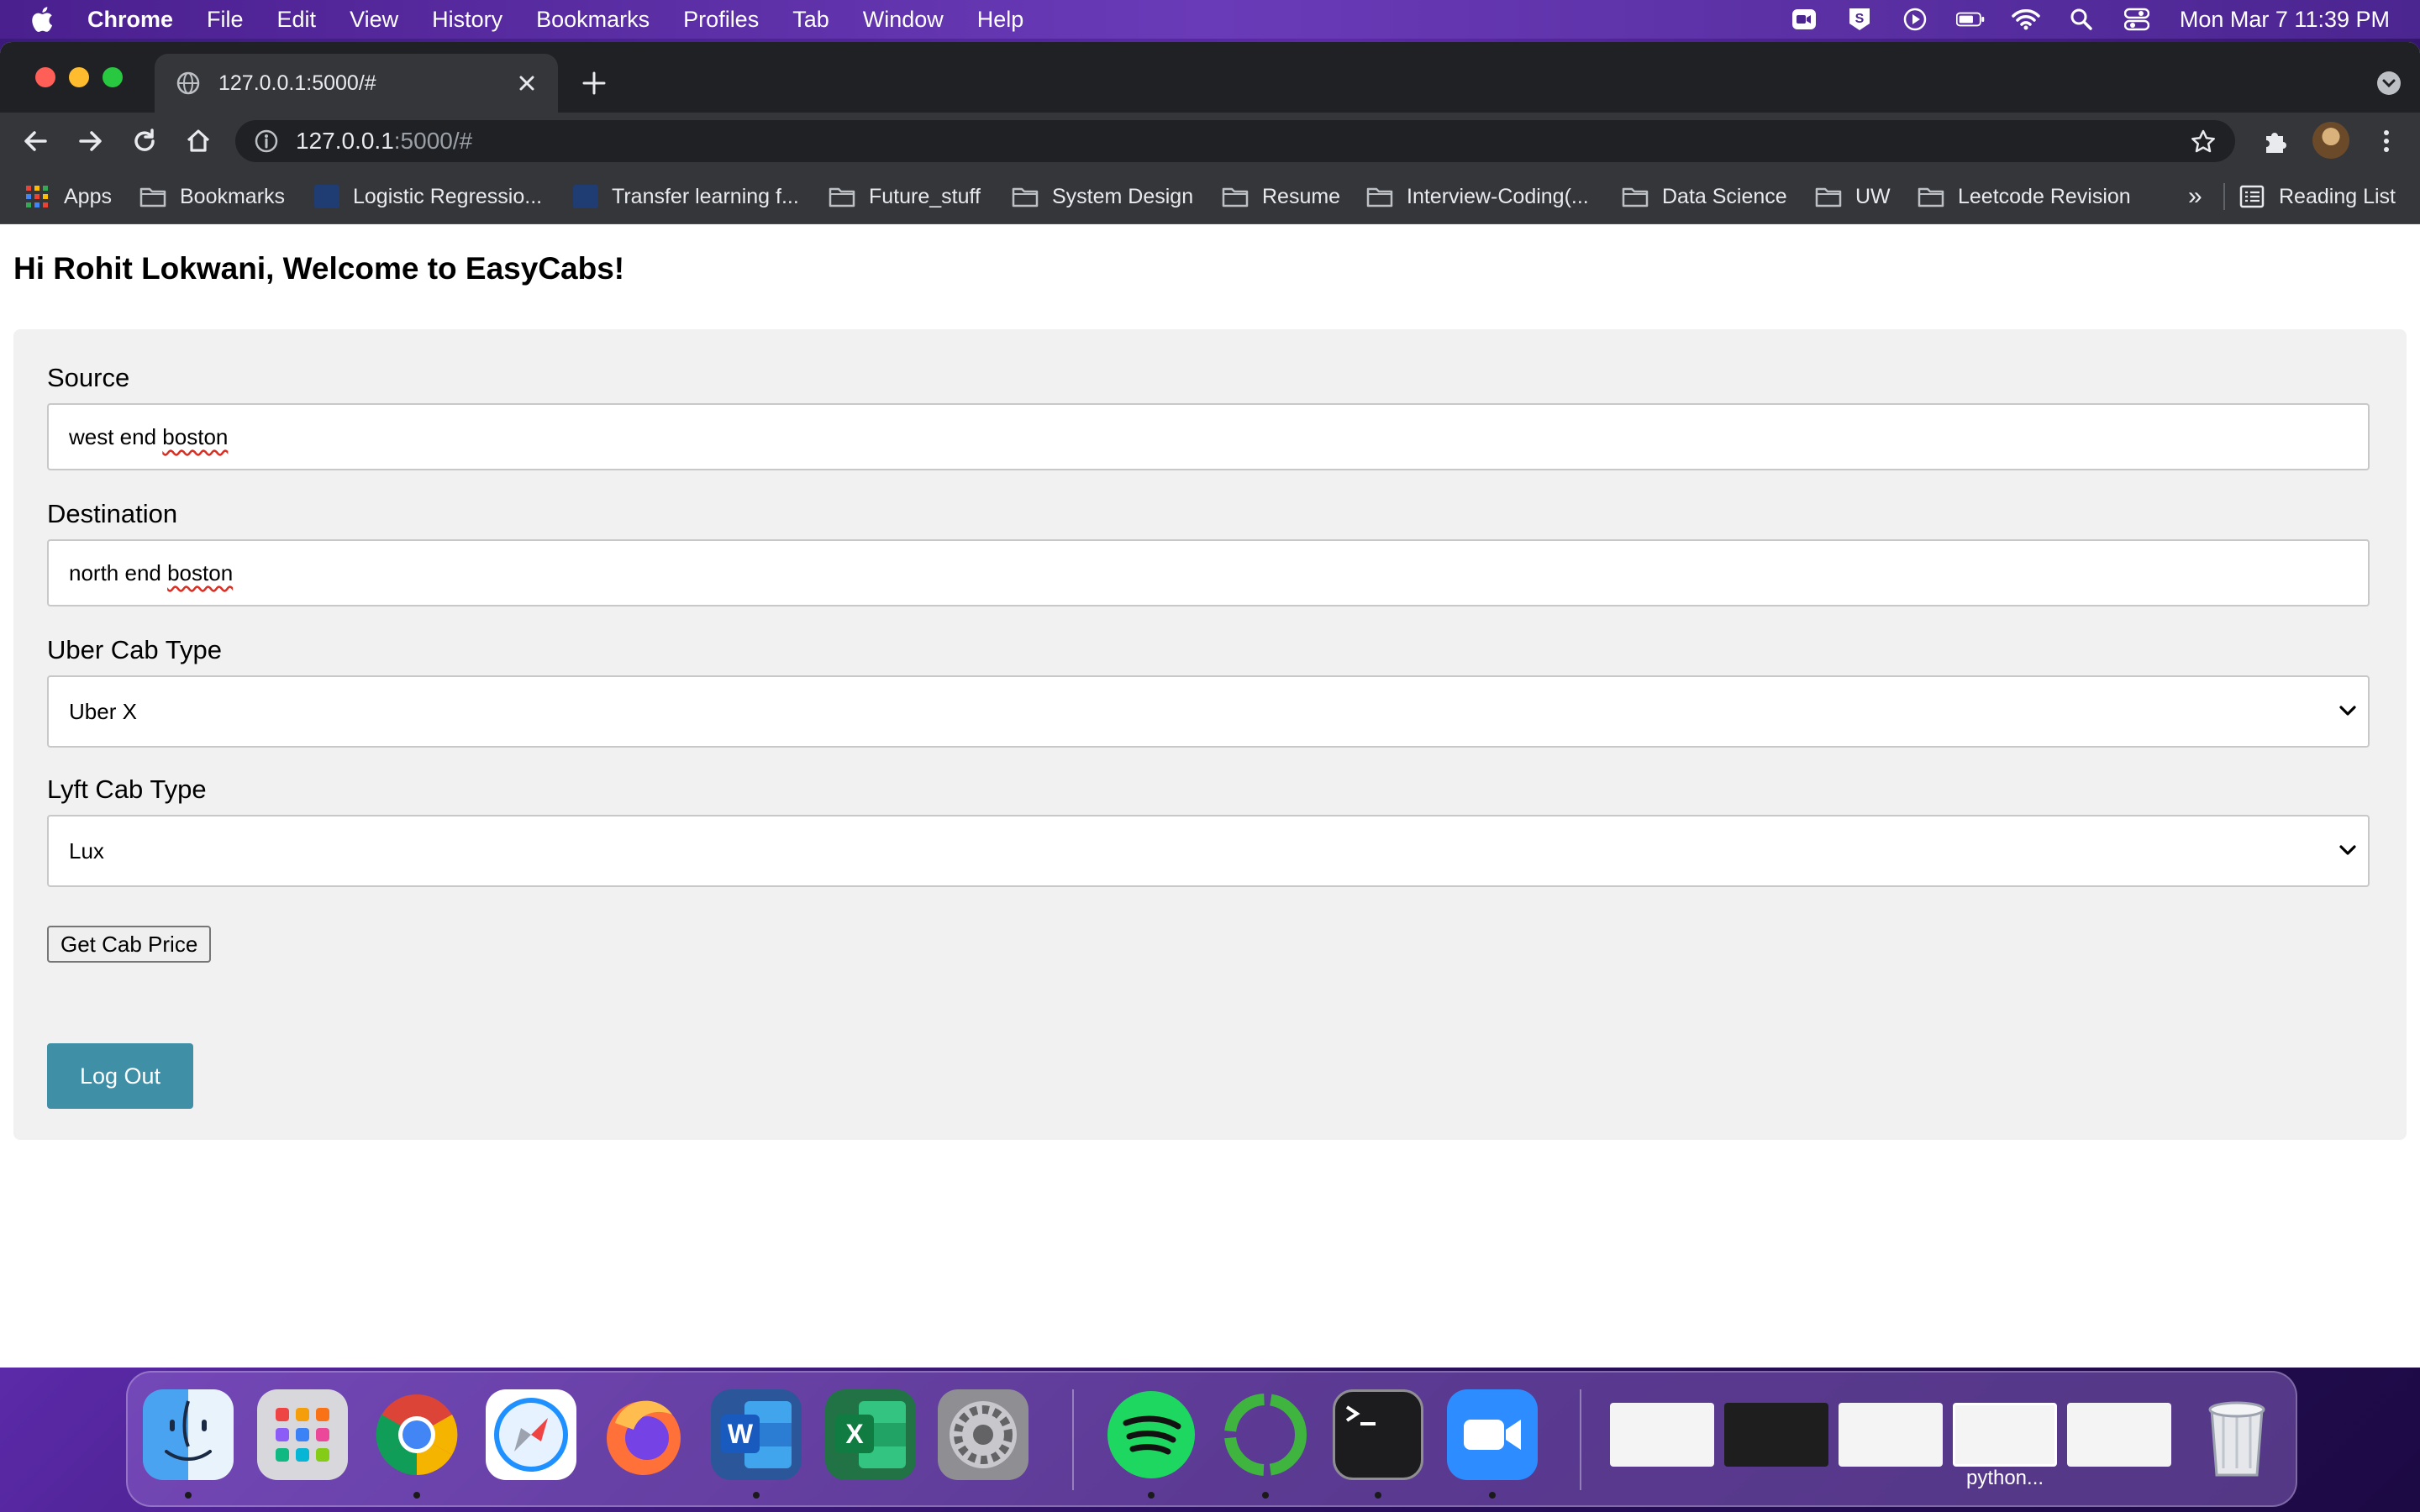 The image size is (2420, 1512). I want to click on s-app-icon: S, so click(1860, 19).